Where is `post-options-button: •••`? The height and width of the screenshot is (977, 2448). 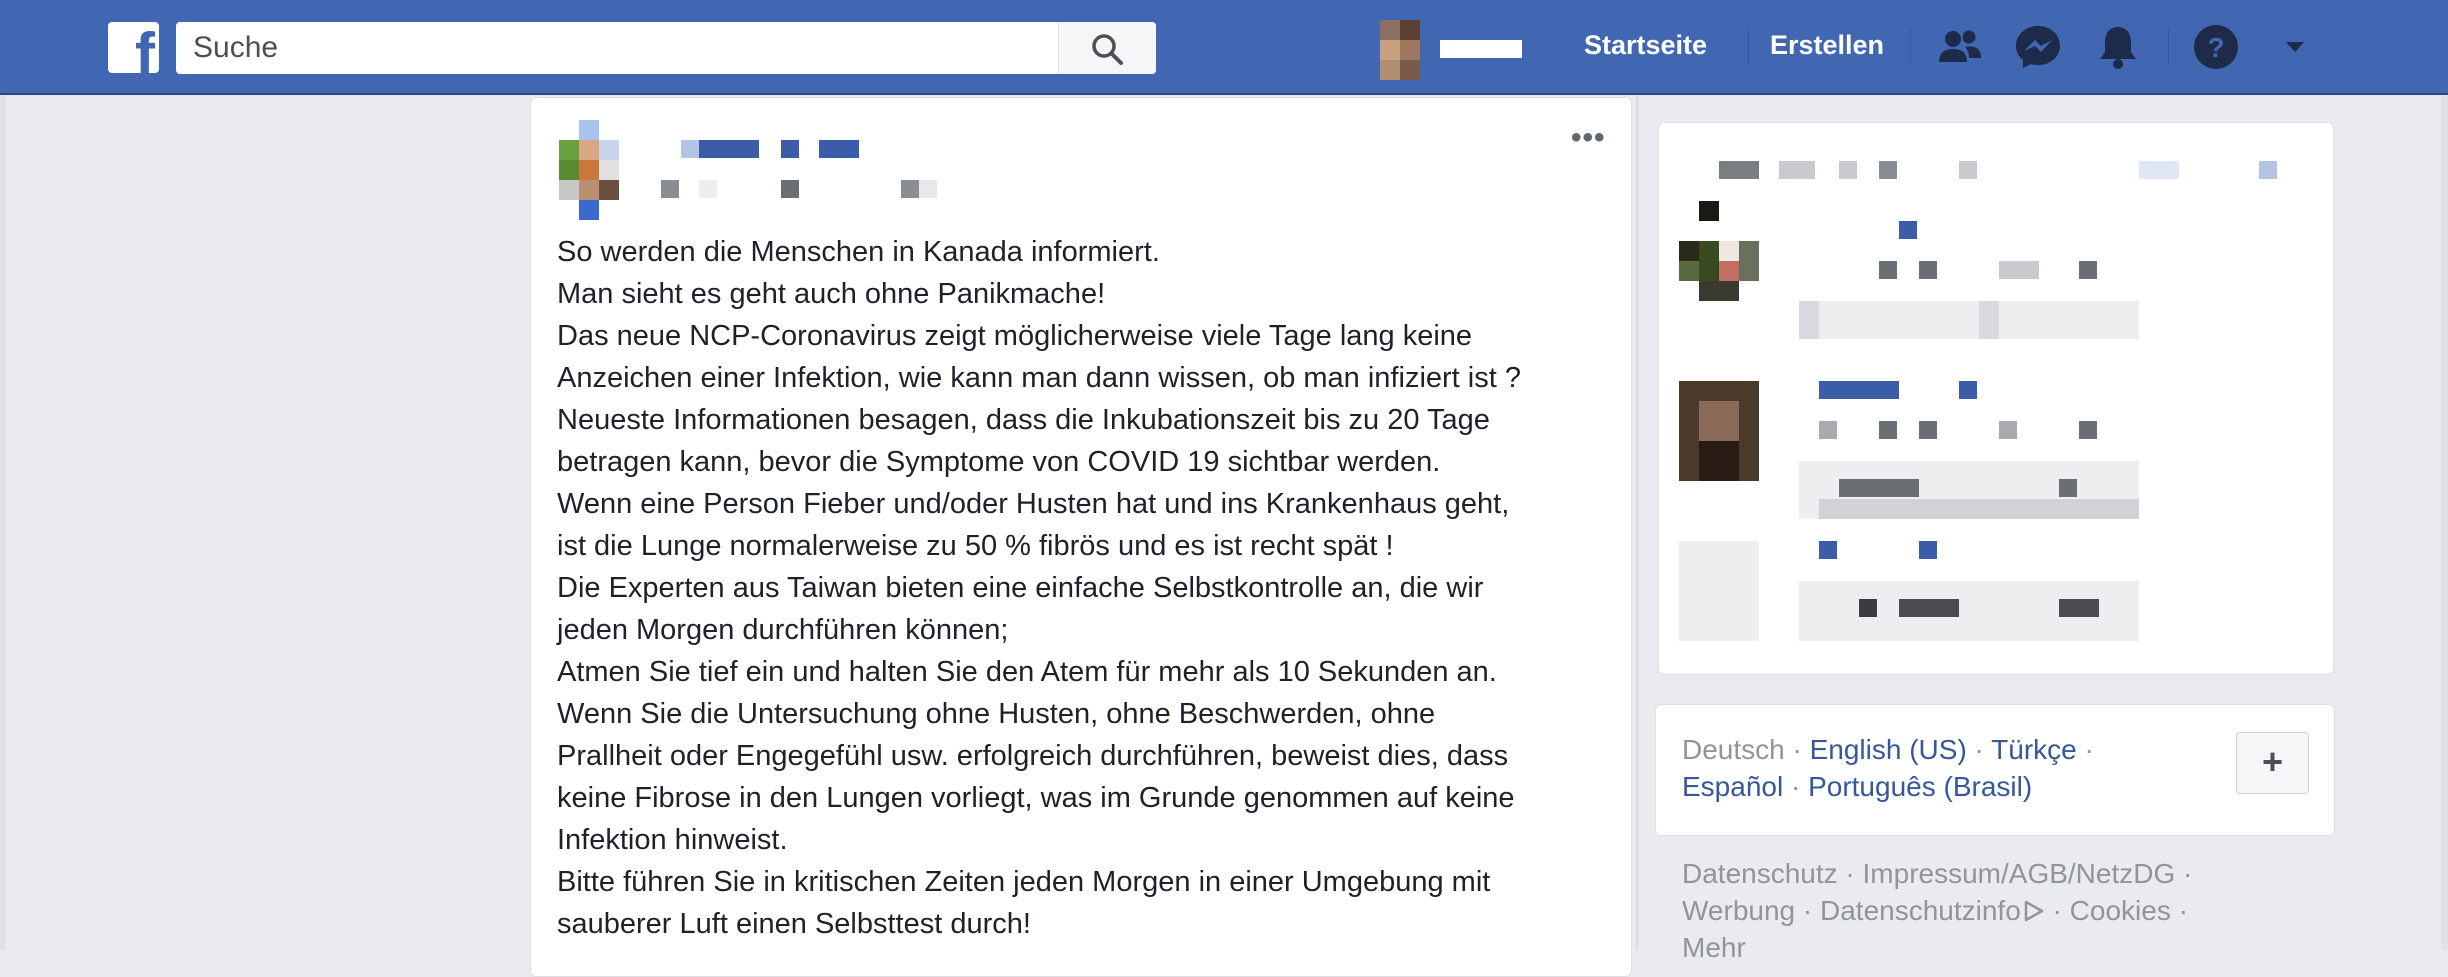
post-options-button: ••• is located at coordinates (1593, 138).